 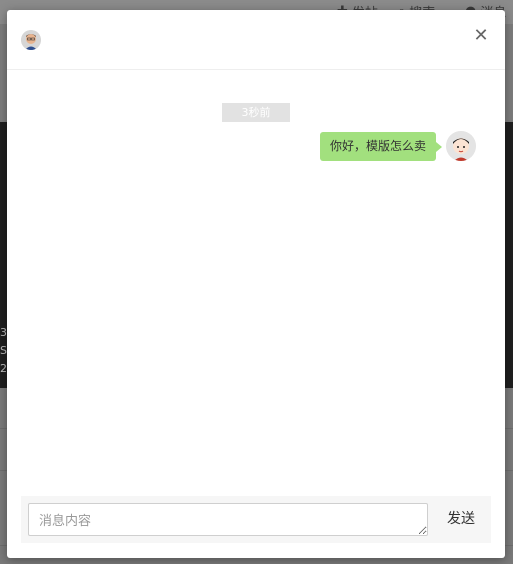 I want to click on message-bubble: 你好，模版怎么卖, so click(x=381, y=146).